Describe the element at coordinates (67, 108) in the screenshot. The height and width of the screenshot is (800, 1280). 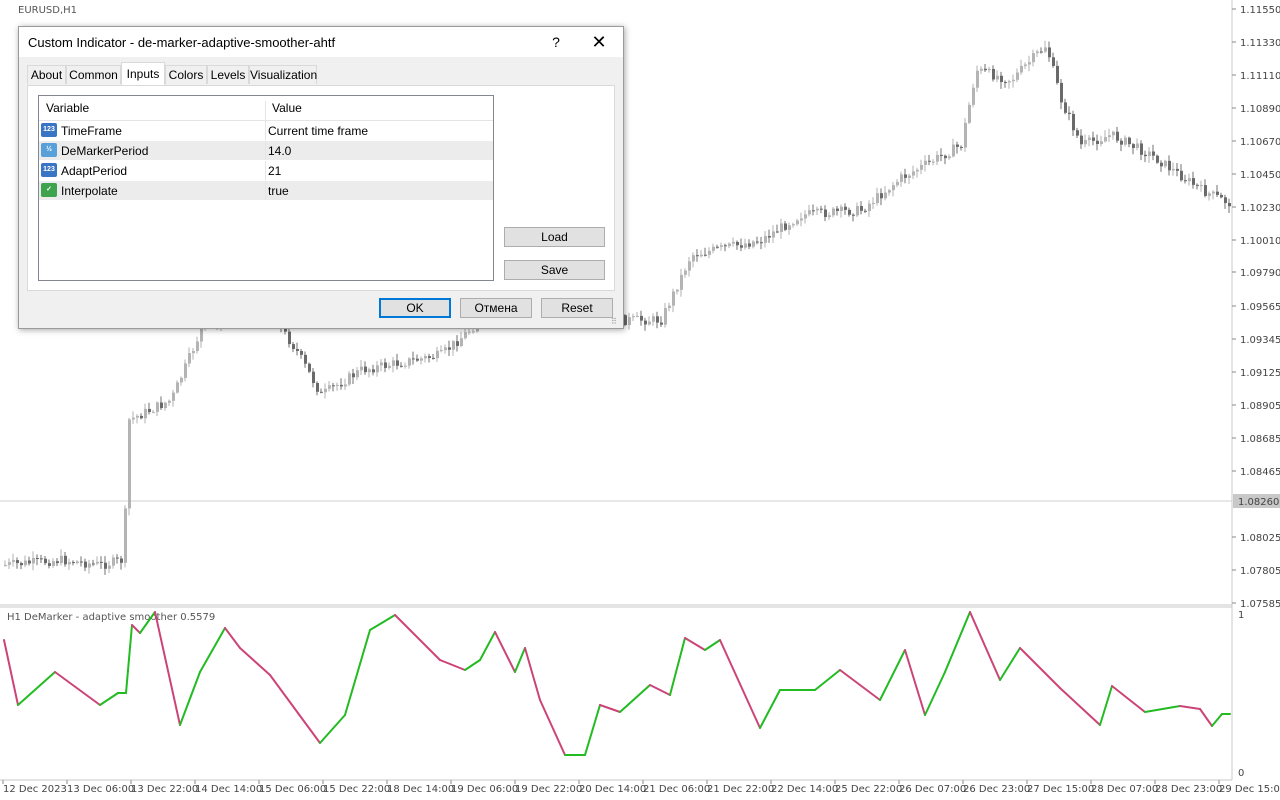
I see `column-variable: Variable` at that location.